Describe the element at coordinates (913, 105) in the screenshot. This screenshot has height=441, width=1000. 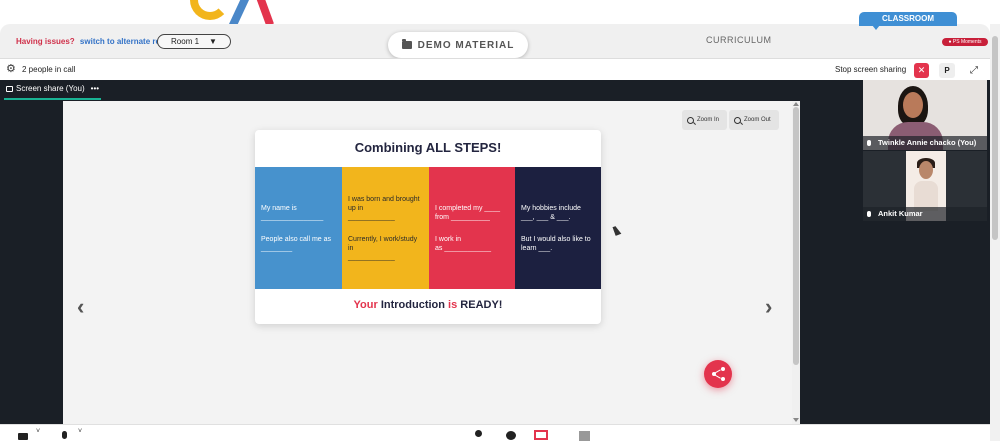
I see `participant-video` at that location.